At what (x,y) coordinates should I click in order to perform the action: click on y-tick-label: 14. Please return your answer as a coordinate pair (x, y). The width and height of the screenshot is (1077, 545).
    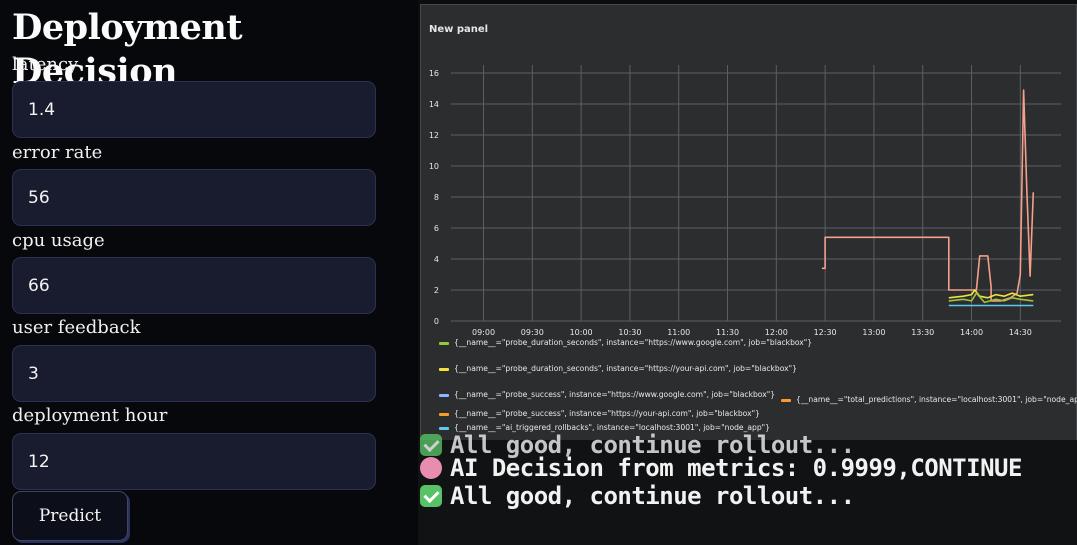
    Looking at the image, I should click on (434, 104).